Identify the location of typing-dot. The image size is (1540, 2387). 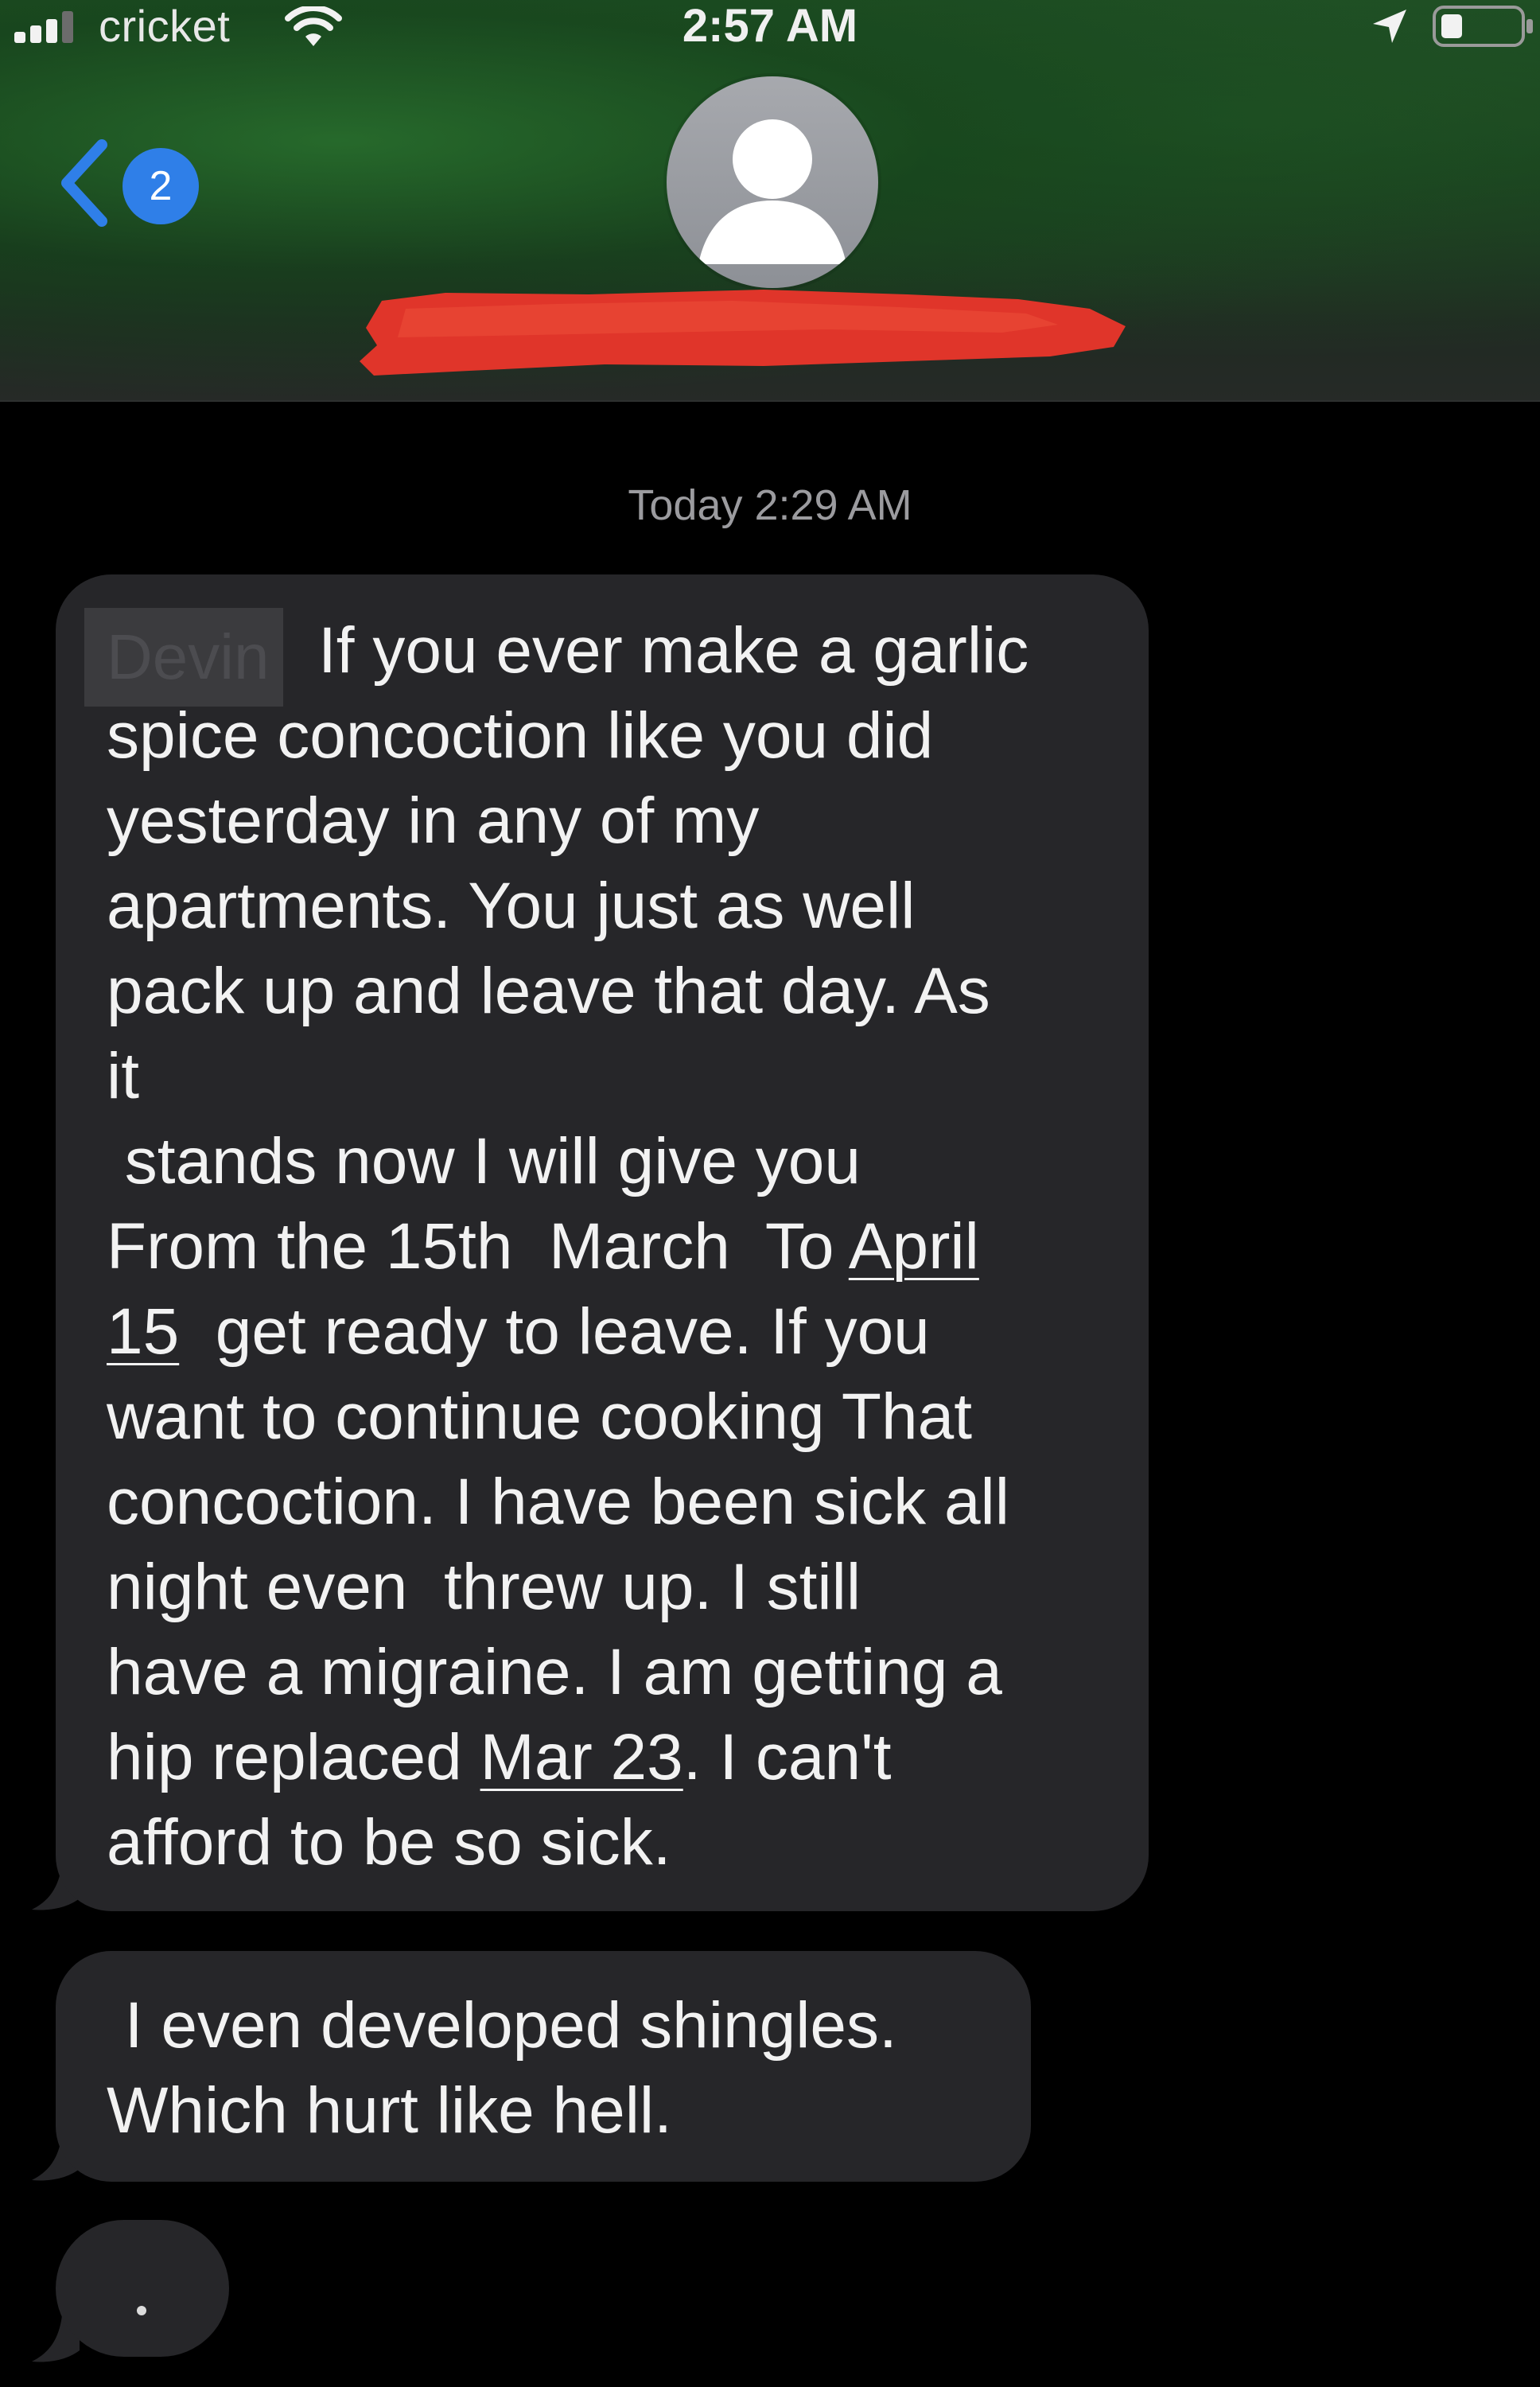
(141, 2310).